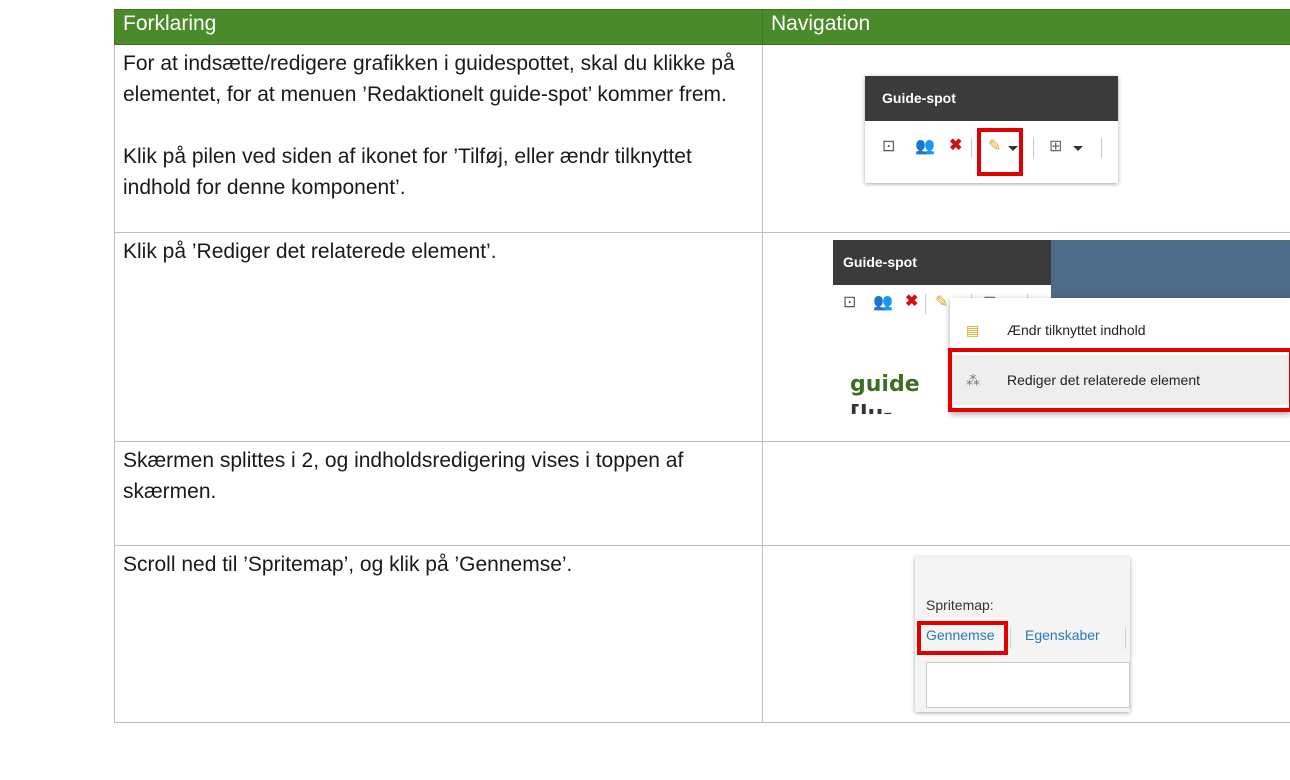 The height and width of the screenshot is (780, 1290). I want to click on navigation-cell: Guide-spot ⊡ 👥 ✖ ✎ ⊞, so click(1026, 138).